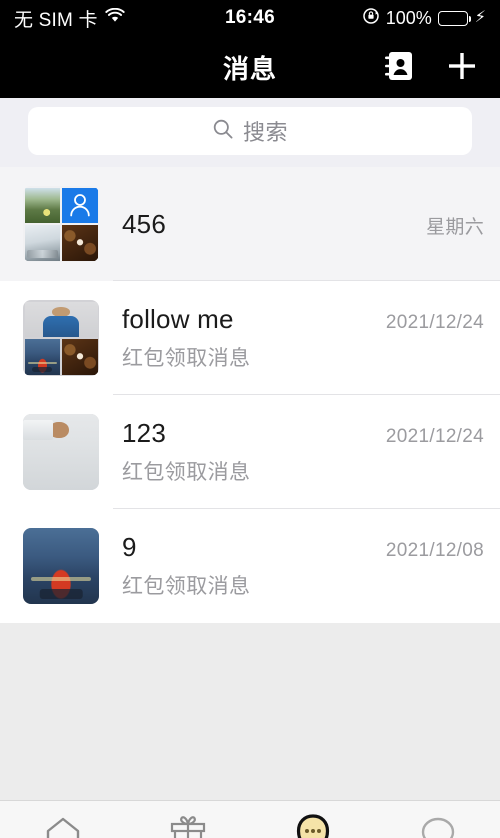 This screenshot has width=500, height=838. What do you see at coordinates (455, 227) in the screenshot?
I see `chat-timestamp: 星期六` at bounding box center [455, 227].